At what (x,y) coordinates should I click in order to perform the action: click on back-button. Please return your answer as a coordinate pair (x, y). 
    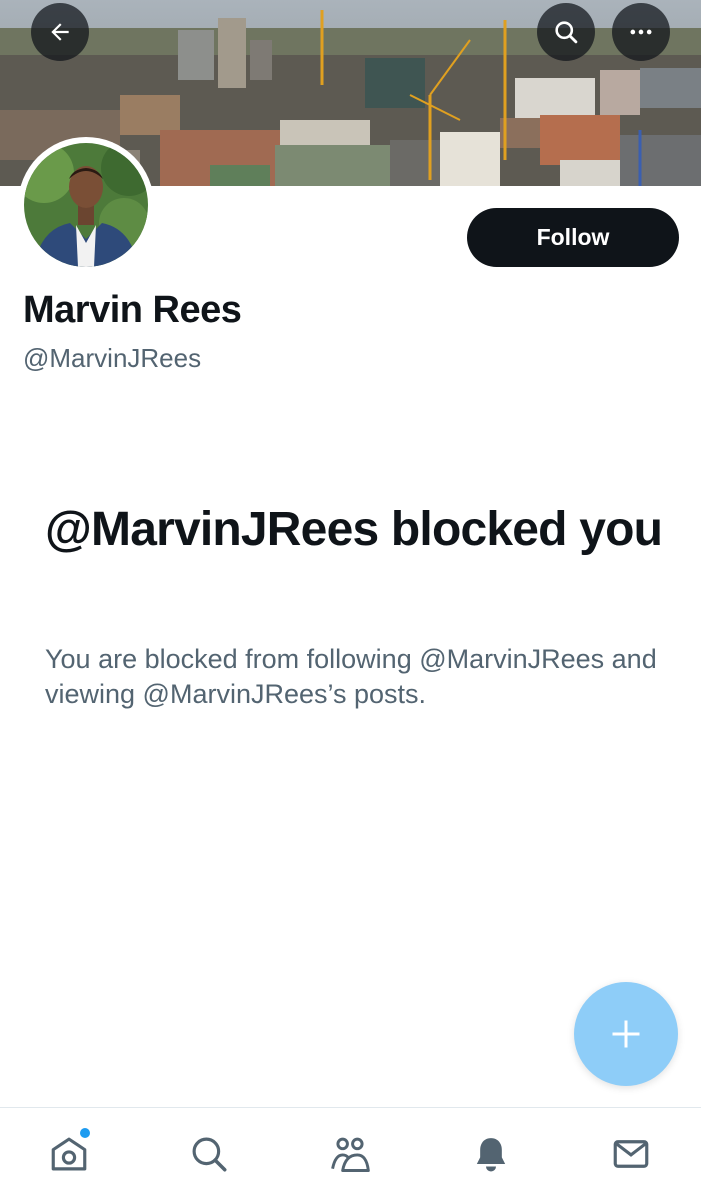
    Looking at the image, I should click on (60, 32).